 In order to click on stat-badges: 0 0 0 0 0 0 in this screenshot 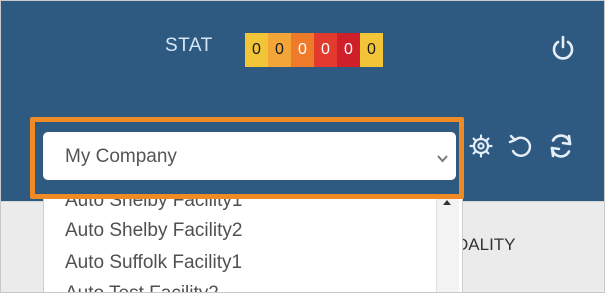, I will do `click(314, 50)`.